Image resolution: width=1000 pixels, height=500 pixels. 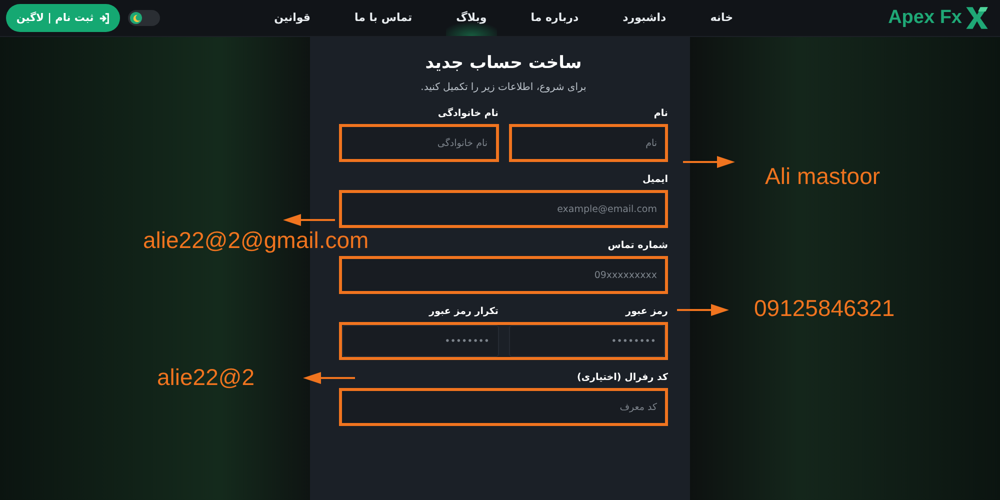 What do you see at coordinates (503, 407) in the screenshot?
I see `input-field: کد معرف` at bounding box center [503, 407].